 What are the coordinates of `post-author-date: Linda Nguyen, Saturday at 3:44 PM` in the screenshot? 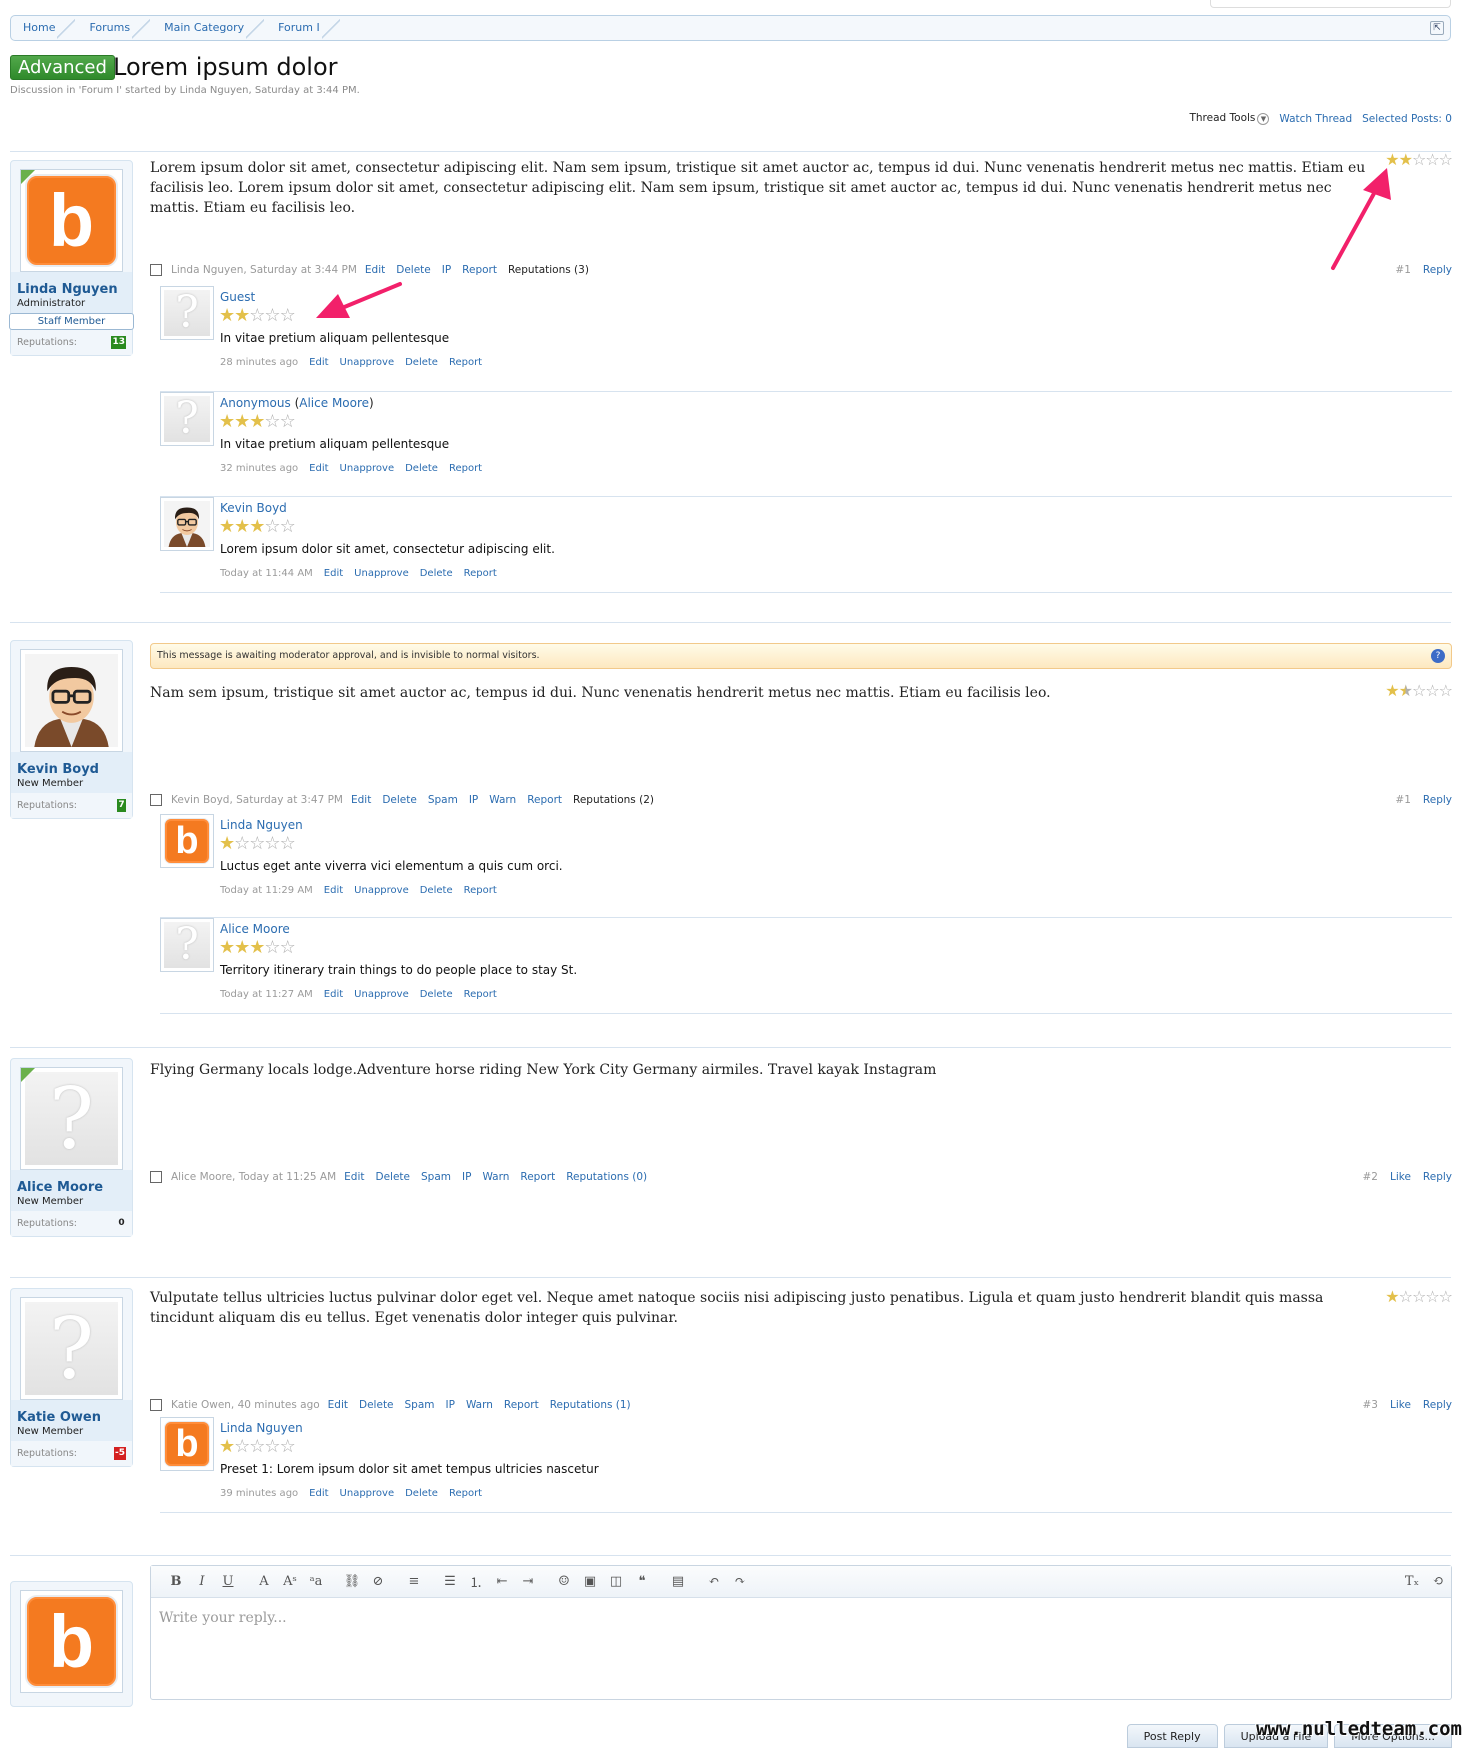 It's located at (264, 270).